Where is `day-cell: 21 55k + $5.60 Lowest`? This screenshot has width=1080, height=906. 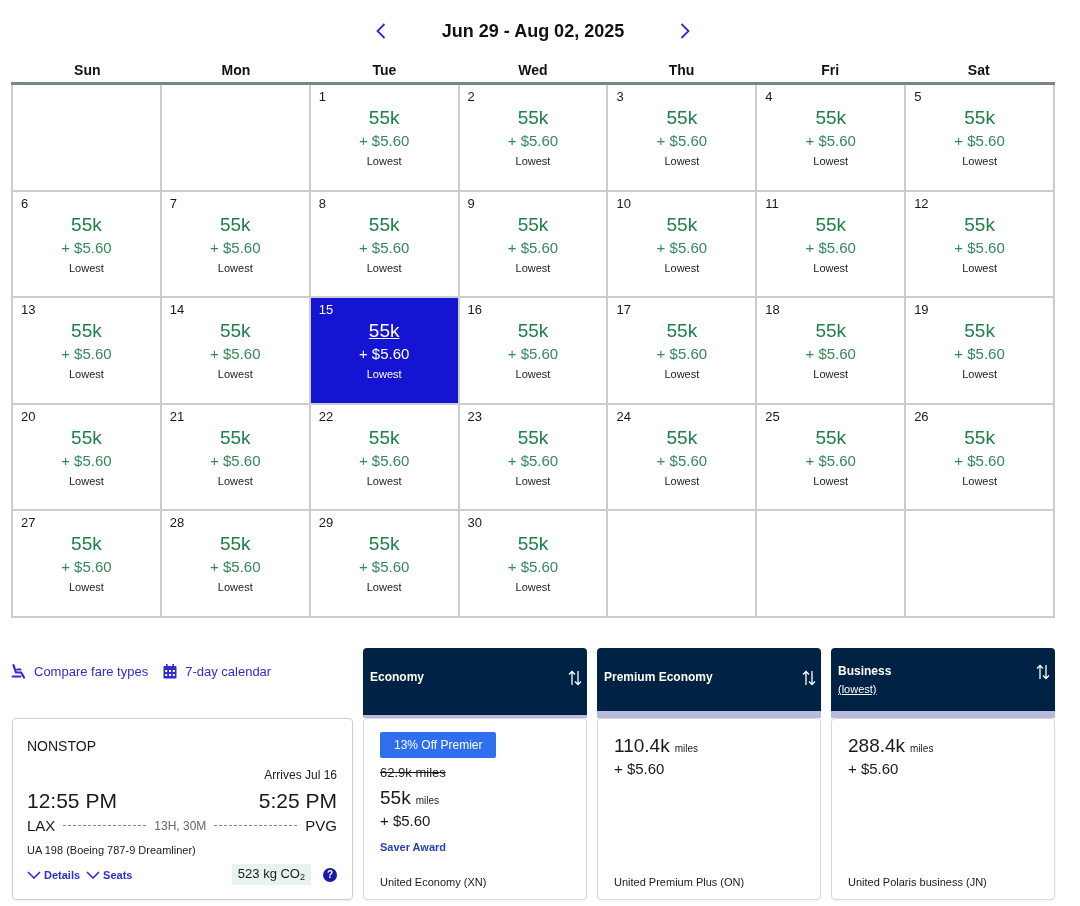
day-cell: 21 55k + $5.60 Lowest is located at coordinates (235, 457).